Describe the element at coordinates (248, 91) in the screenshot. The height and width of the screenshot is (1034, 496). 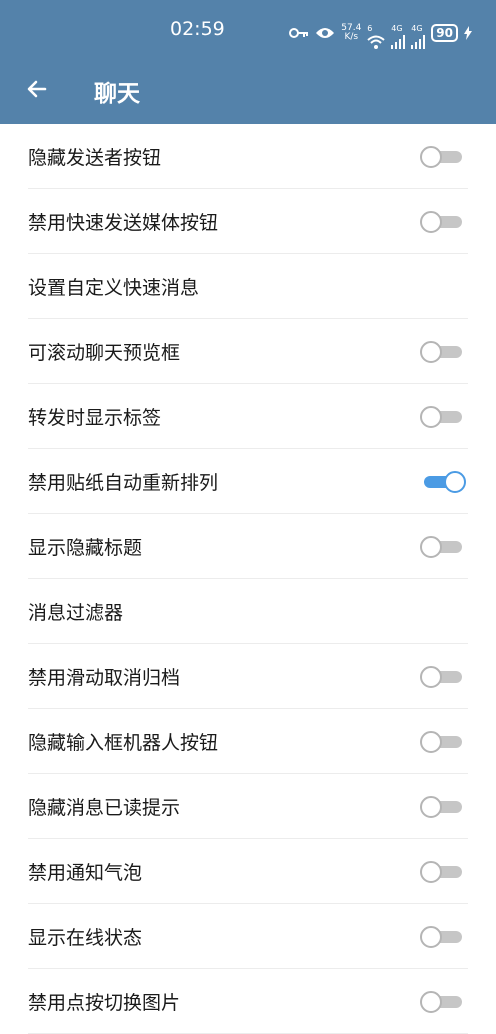
I see `app-bar: 聊天` at that location.